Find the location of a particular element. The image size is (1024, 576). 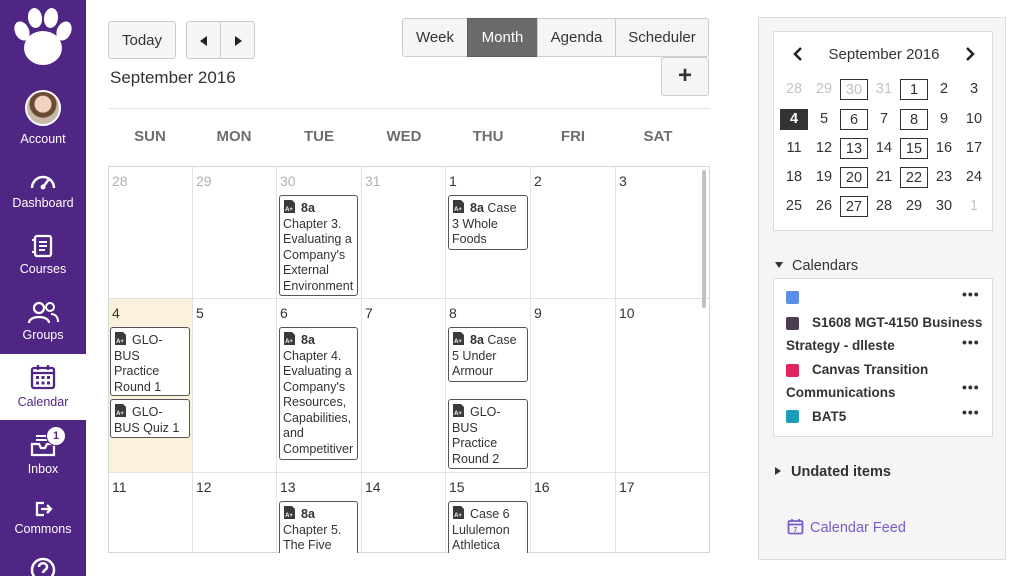

help-icon is located at coordinates (43, 566).